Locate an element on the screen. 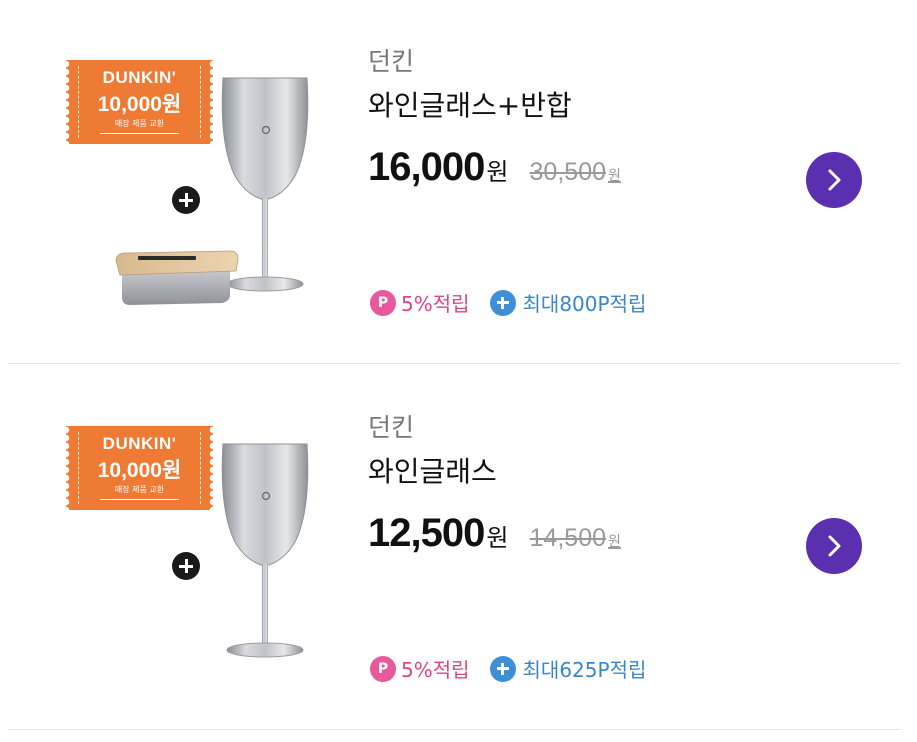  sale-price: 16,000 is located at coordinates (426, 167).